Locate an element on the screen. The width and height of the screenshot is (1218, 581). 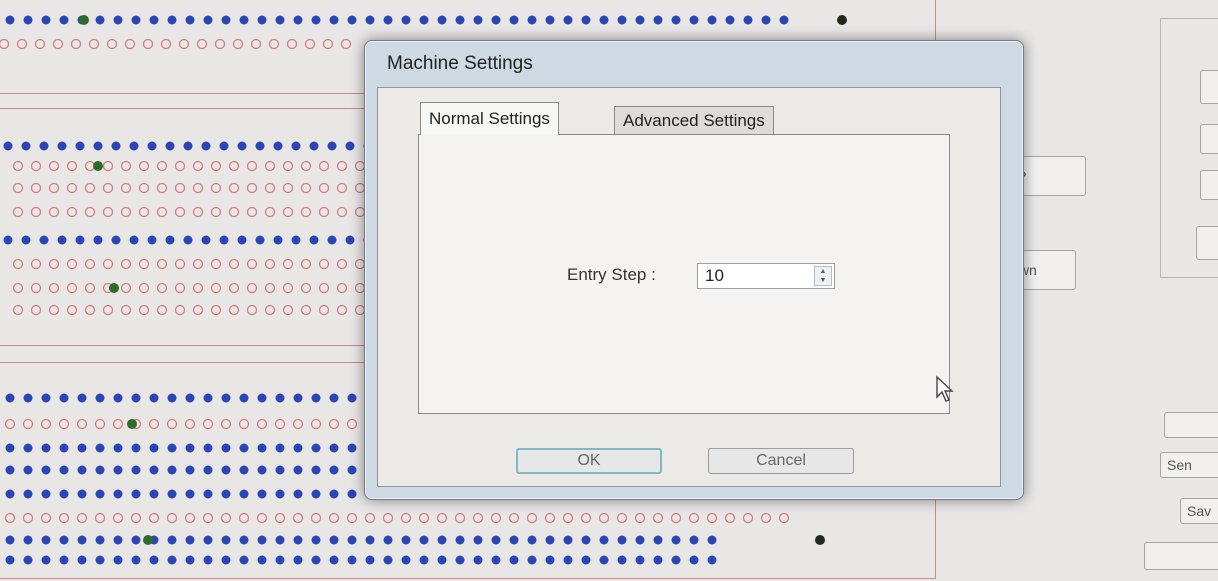
entry-step-label: Entry Step : is located at coordinates (611, 274).